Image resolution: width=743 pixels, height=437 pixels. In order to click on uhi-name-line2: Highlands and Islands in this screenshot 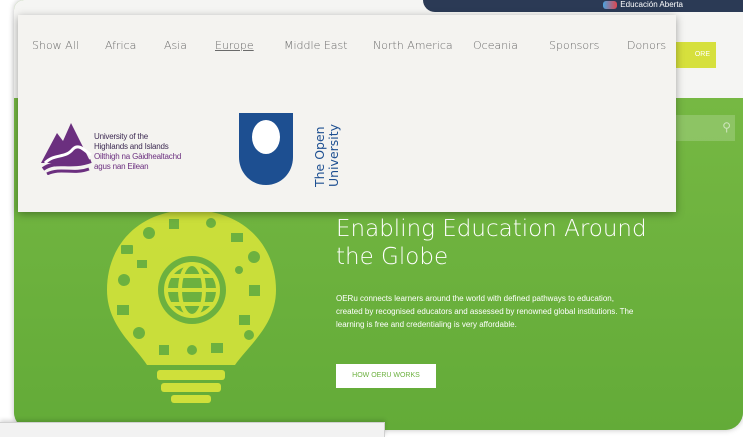, I will do `click(131, 146)`.